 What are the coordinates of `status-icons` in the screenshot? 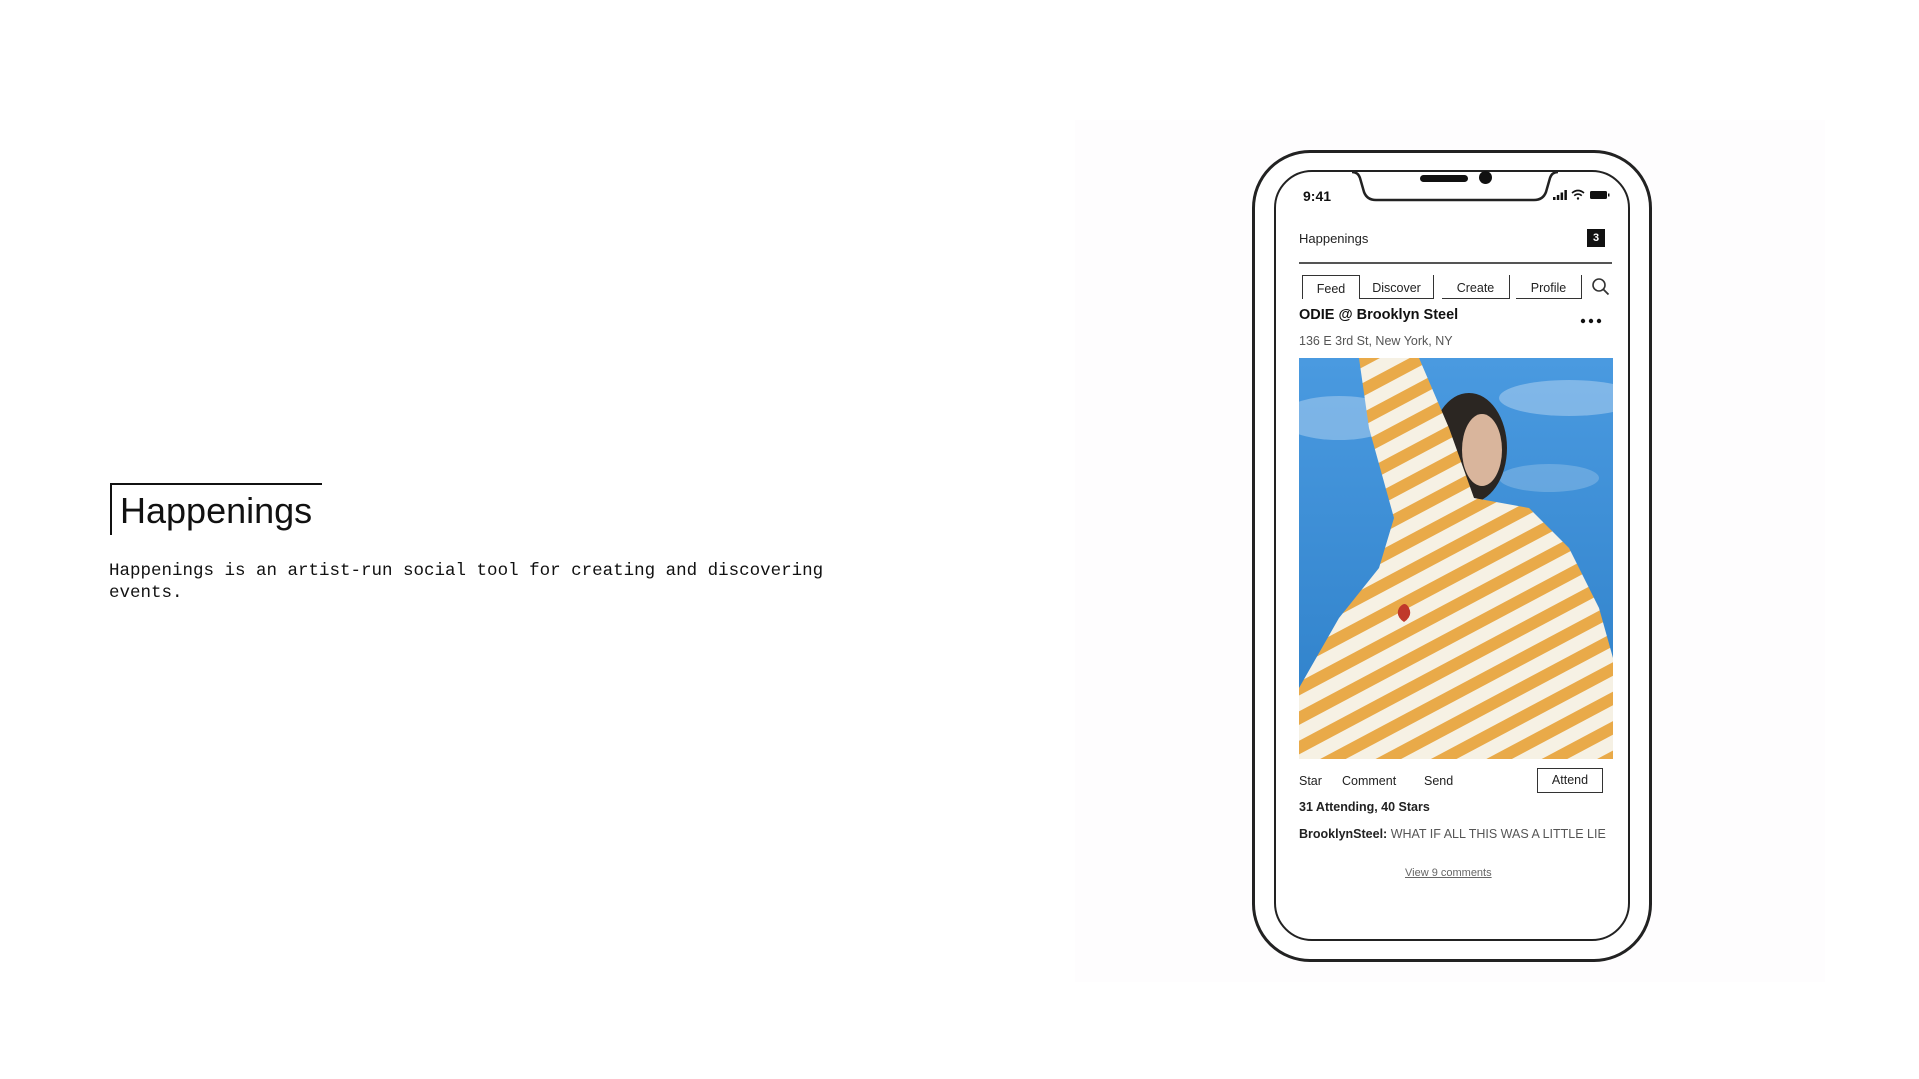 It's located at (1584, 197).